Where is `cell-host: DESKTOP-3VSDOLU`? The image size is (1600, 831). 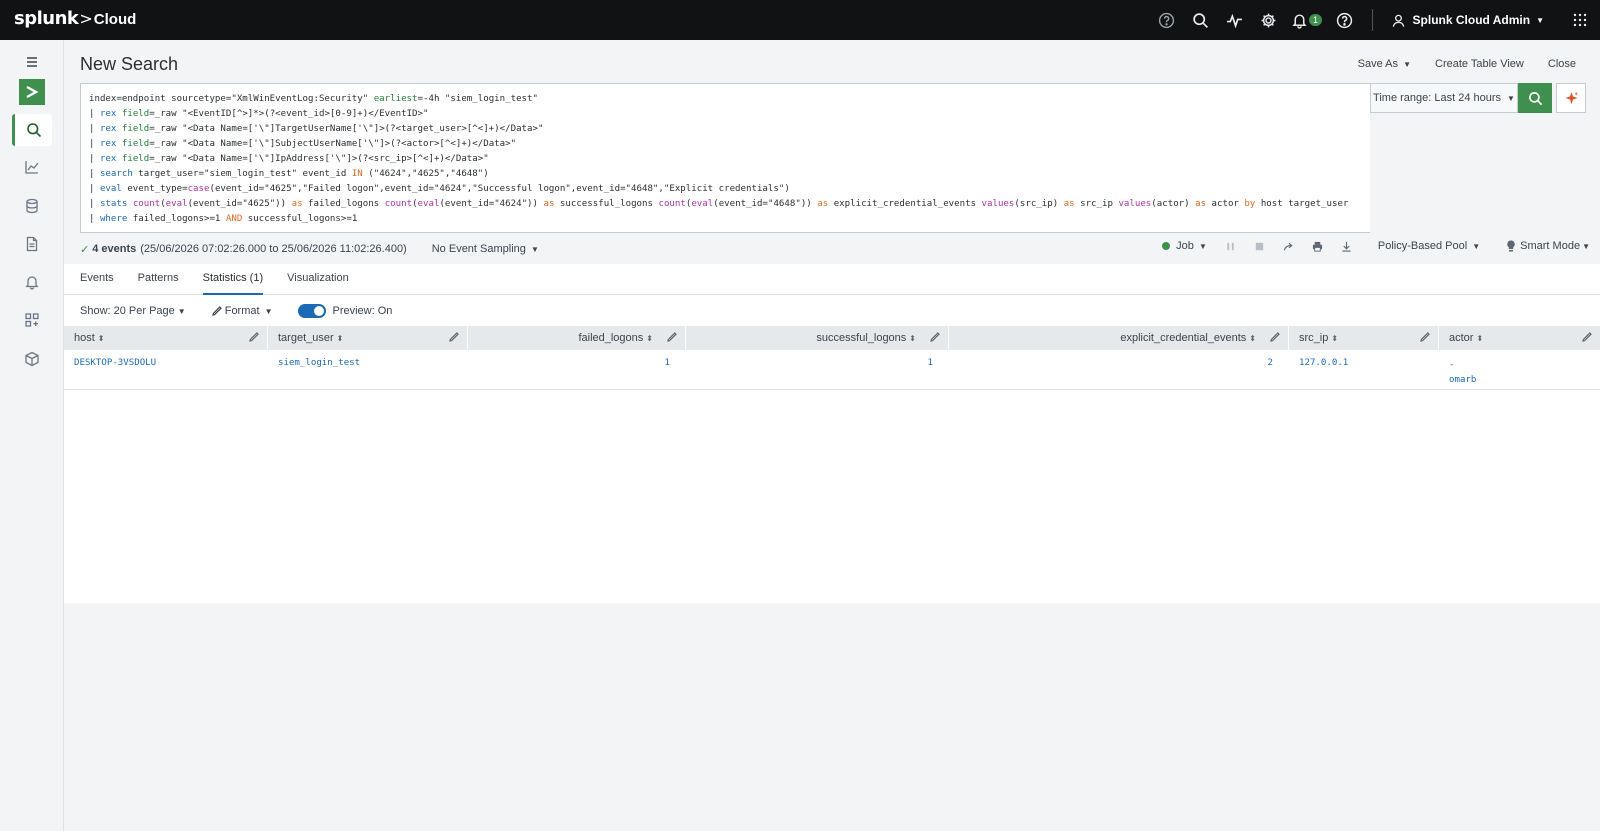
cell-host: DESKTOP-3VSDOLU is located at coordinates (166, 369).